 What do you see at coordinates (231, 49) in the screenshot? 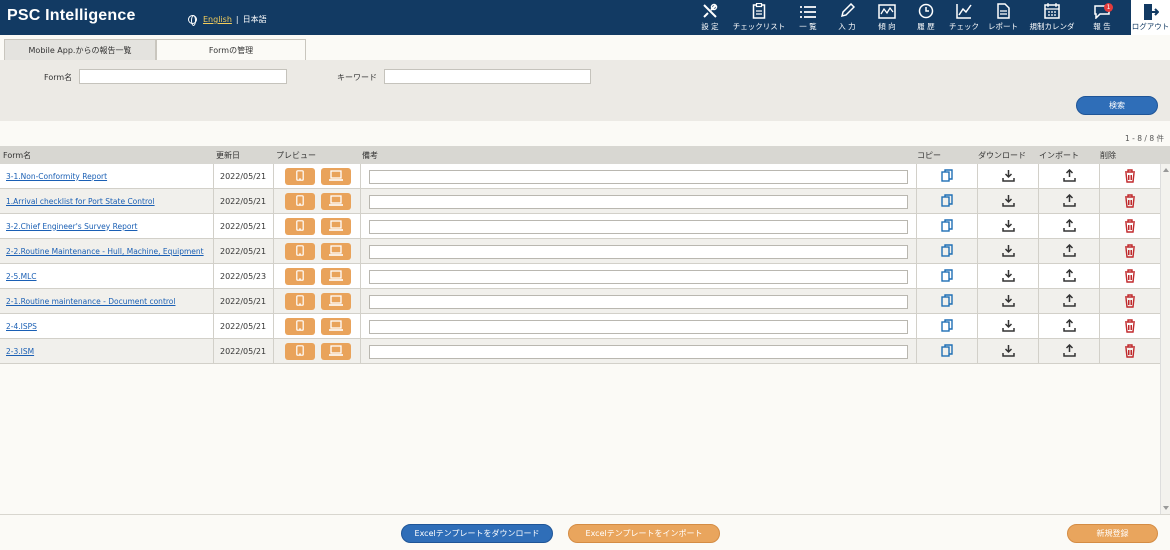
I see `tab-form-management: Formの管理` at bounding box center [231, 49].